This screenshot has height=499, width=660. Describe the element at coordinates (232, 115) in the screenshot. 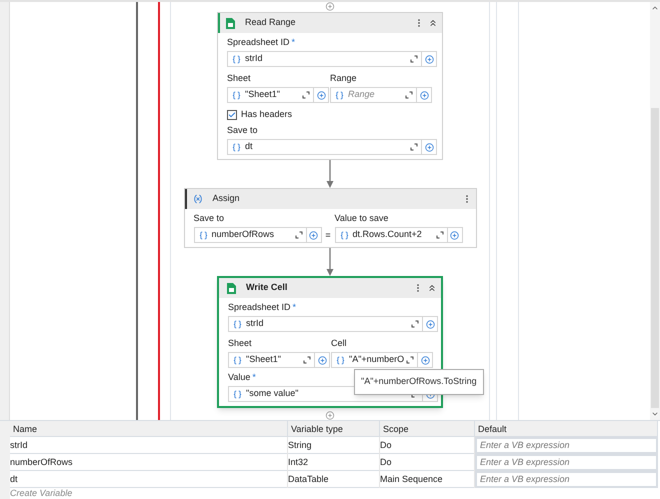

I see `checkbox` at that location.